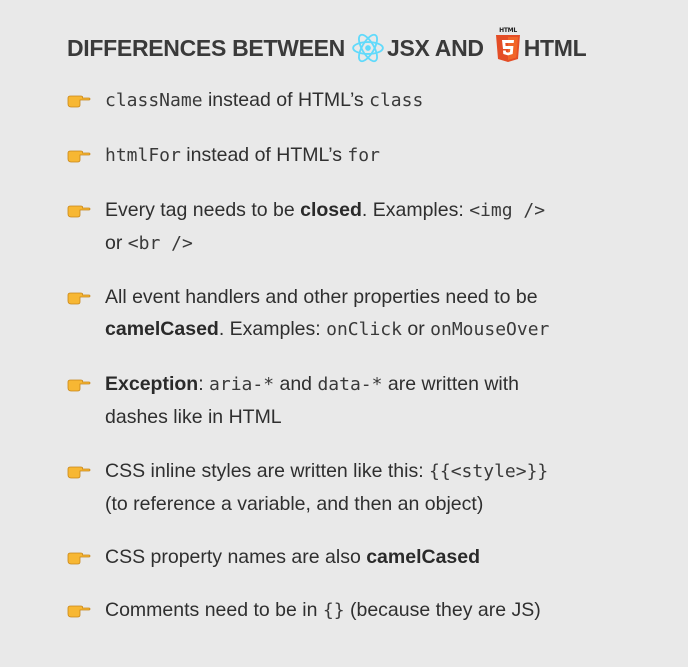 This screenshot has width=688, height=667. Describe the element at coordinates (368, 48) in the screenshot. I see `react-icon` at that location.